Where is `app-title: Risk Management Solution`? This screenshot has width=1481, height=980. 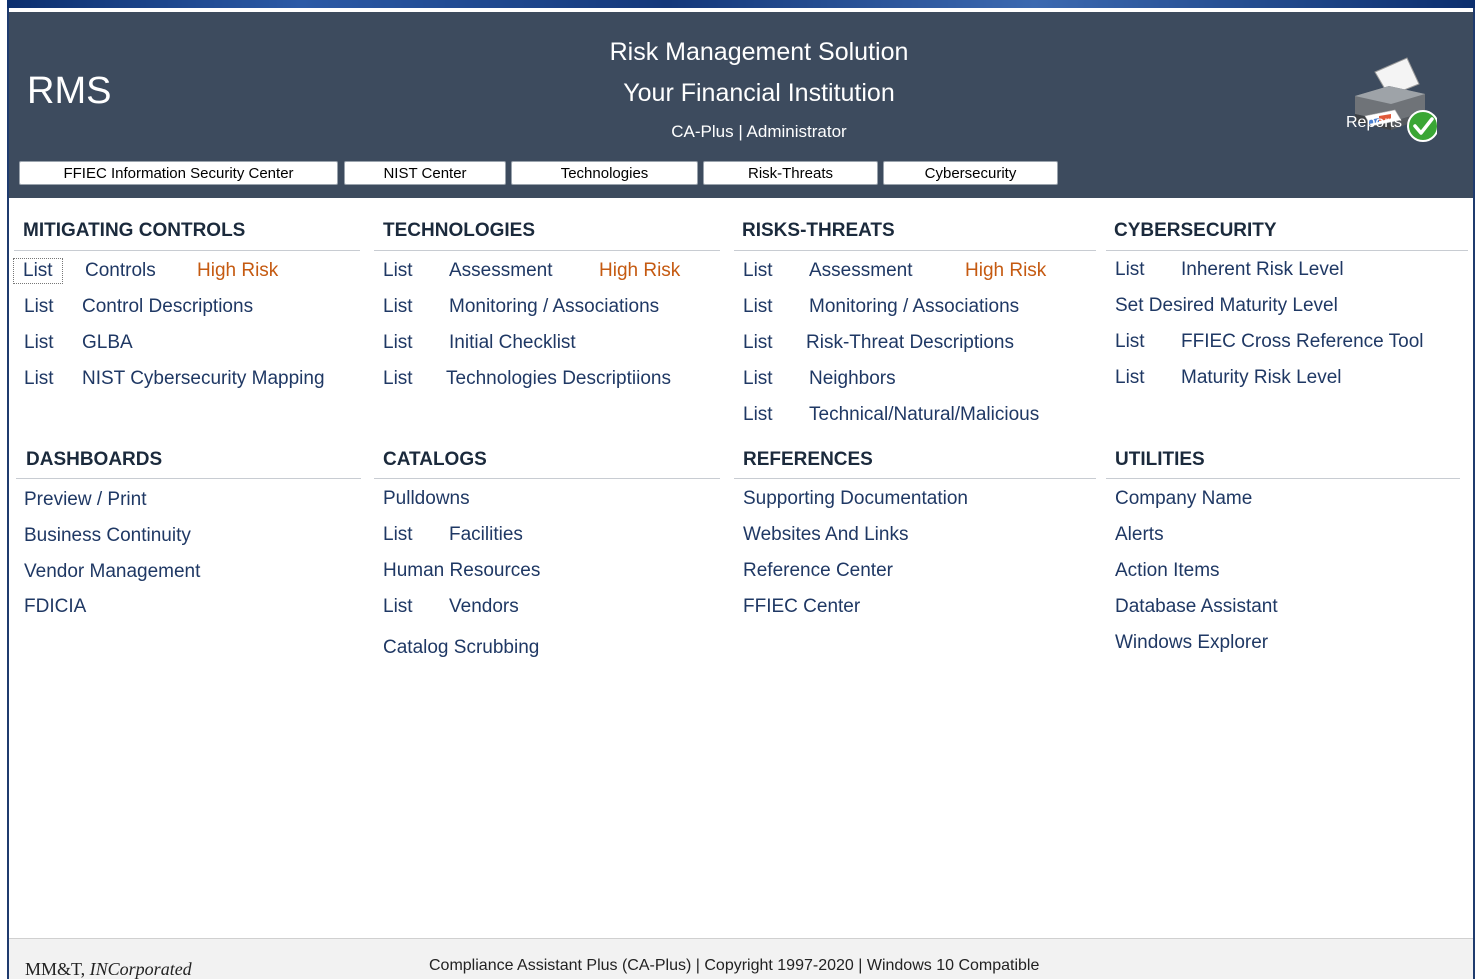 app-title: Risk Management Solution is located at coordinates (759, 52).